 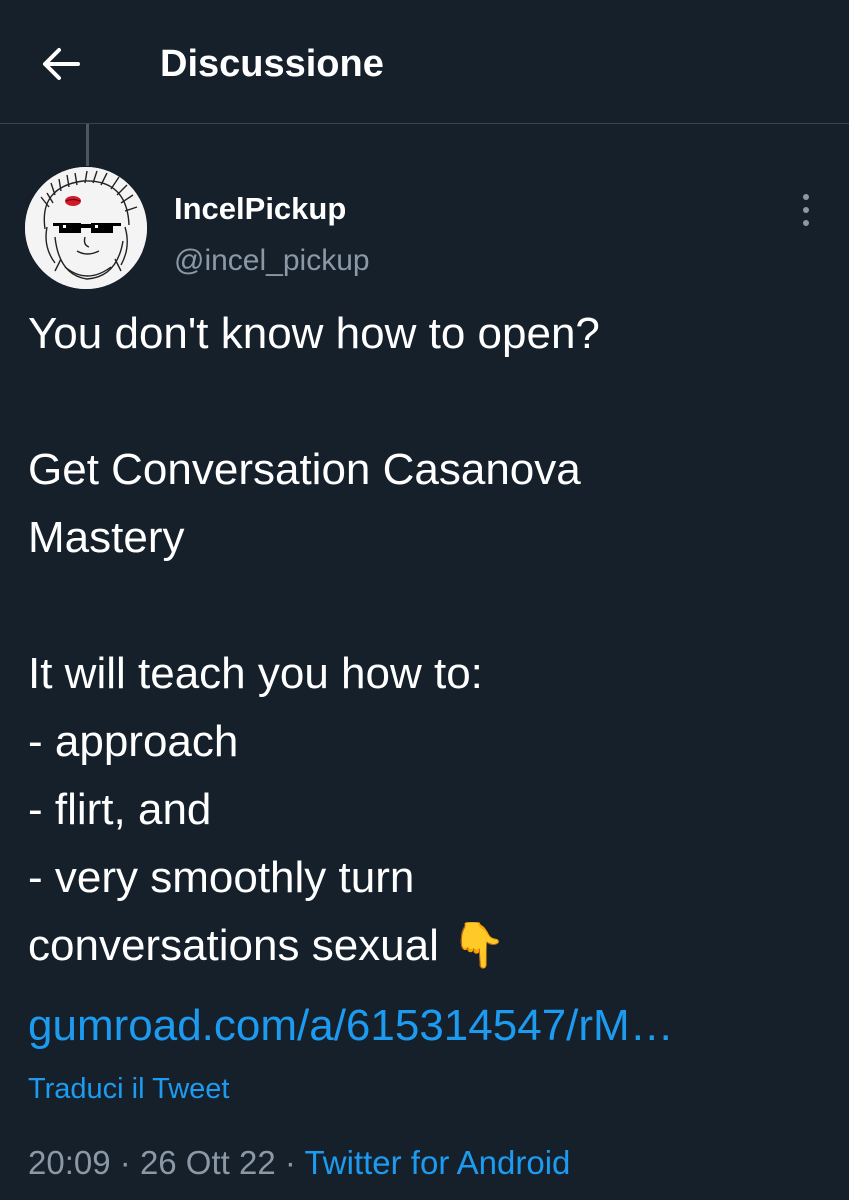 I want to click on tweet-text-line: Mastery, so click(x=106, y=537).